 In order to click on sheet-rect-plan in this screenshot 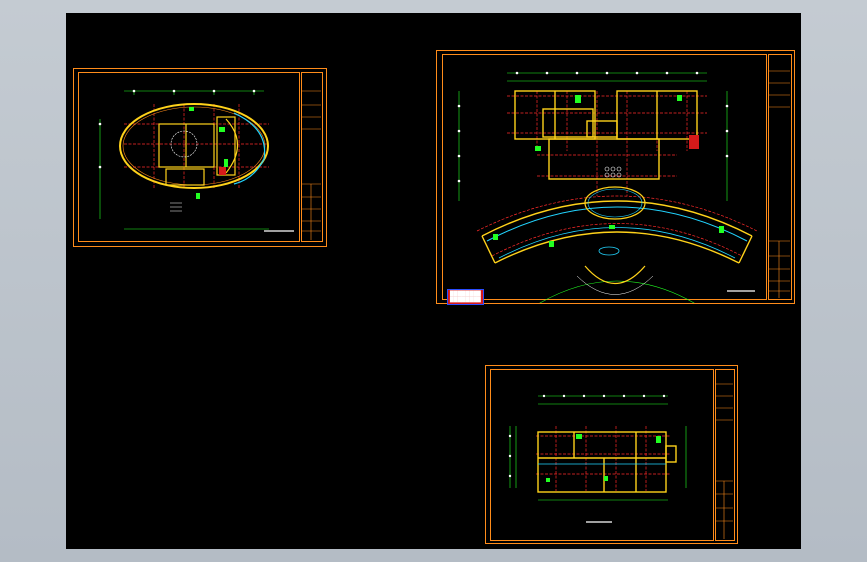, I will do `click(611, 454)`.